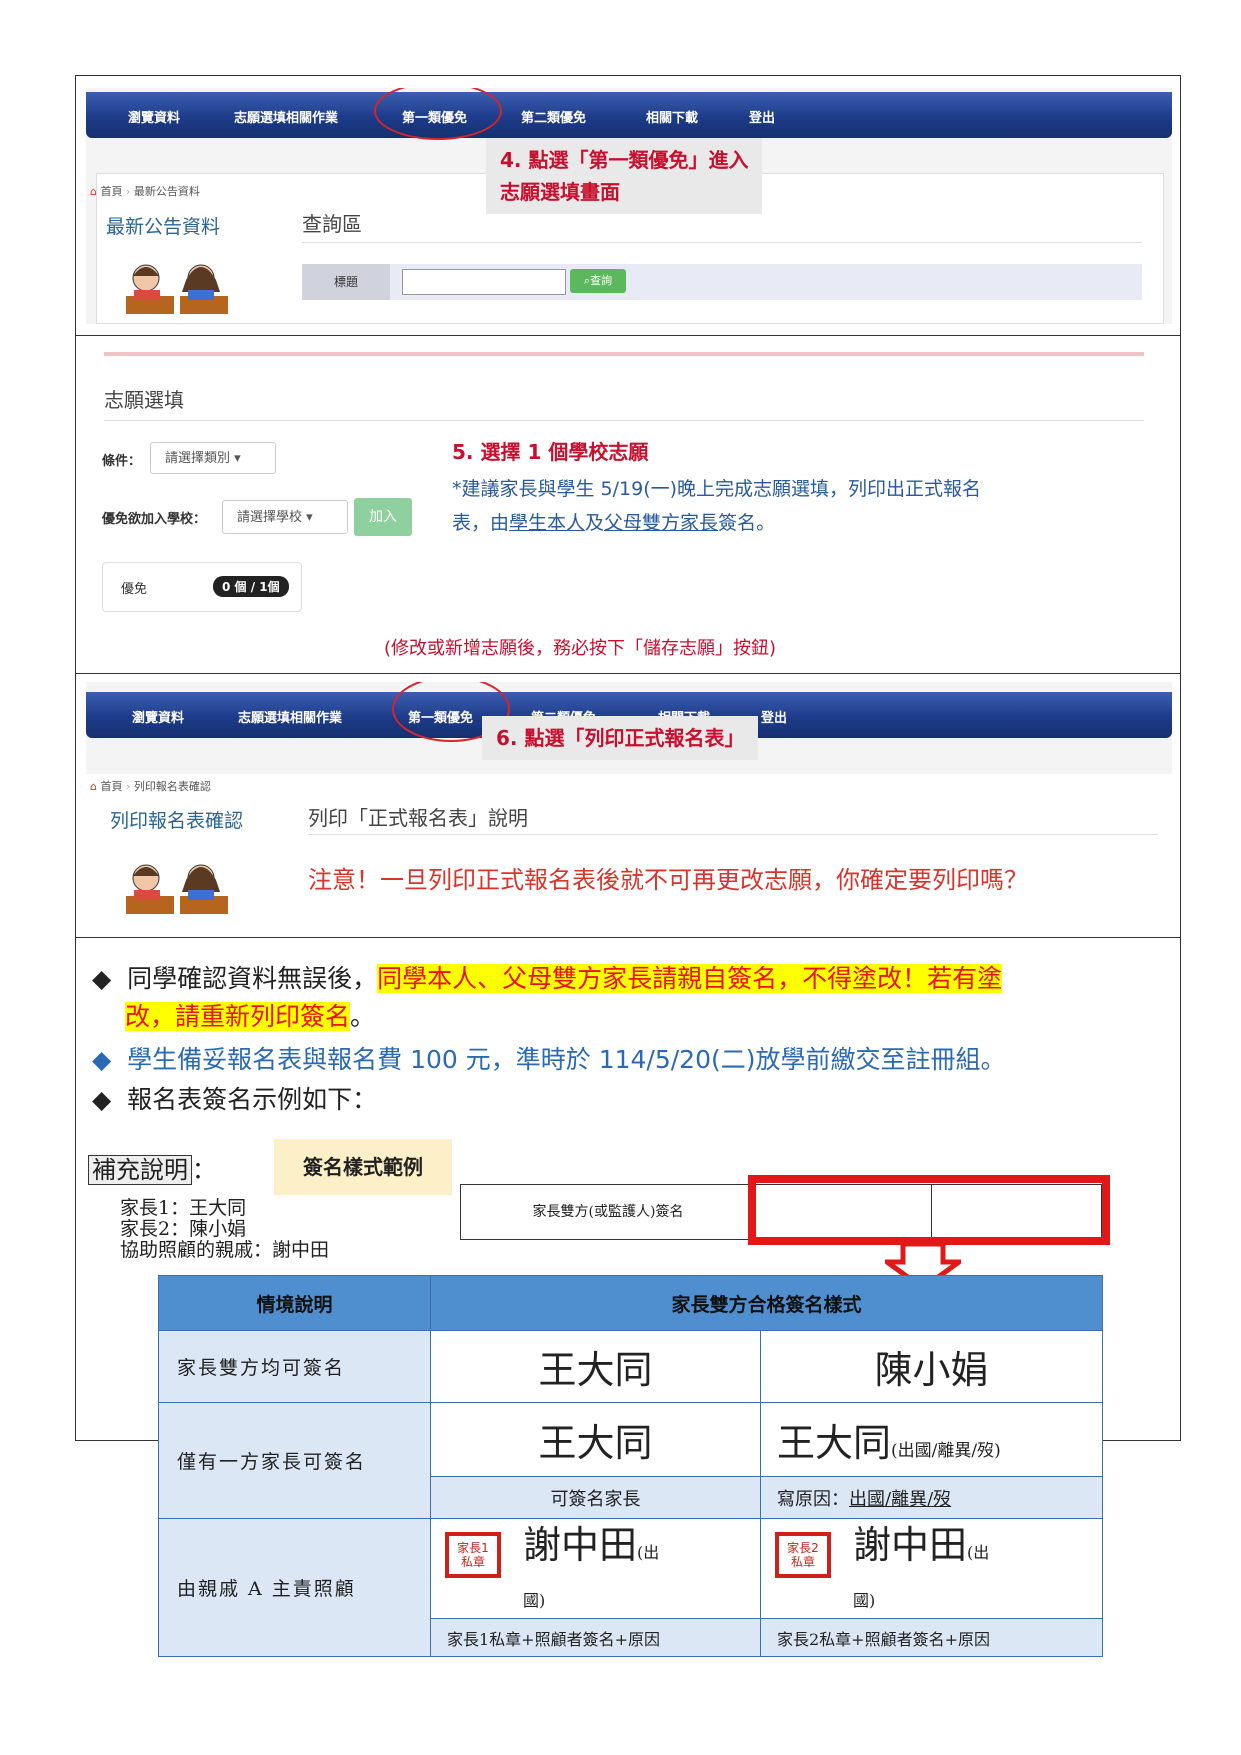  I want to click on nav-second-category: 第二類優免, so click(553, 116).